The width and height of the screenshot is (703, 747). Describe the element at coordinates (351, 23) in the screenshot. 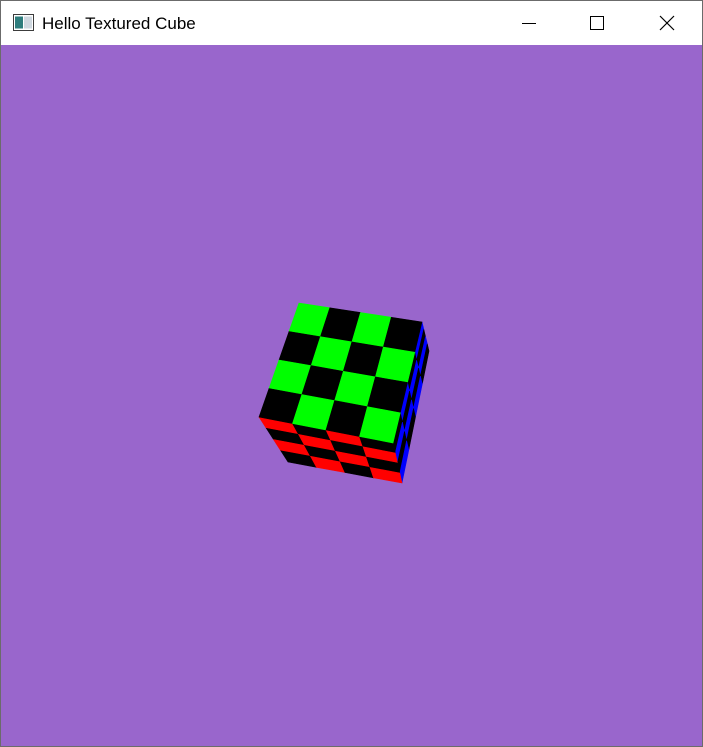

I see `title-bar: Hello Textured Cube` at that location.